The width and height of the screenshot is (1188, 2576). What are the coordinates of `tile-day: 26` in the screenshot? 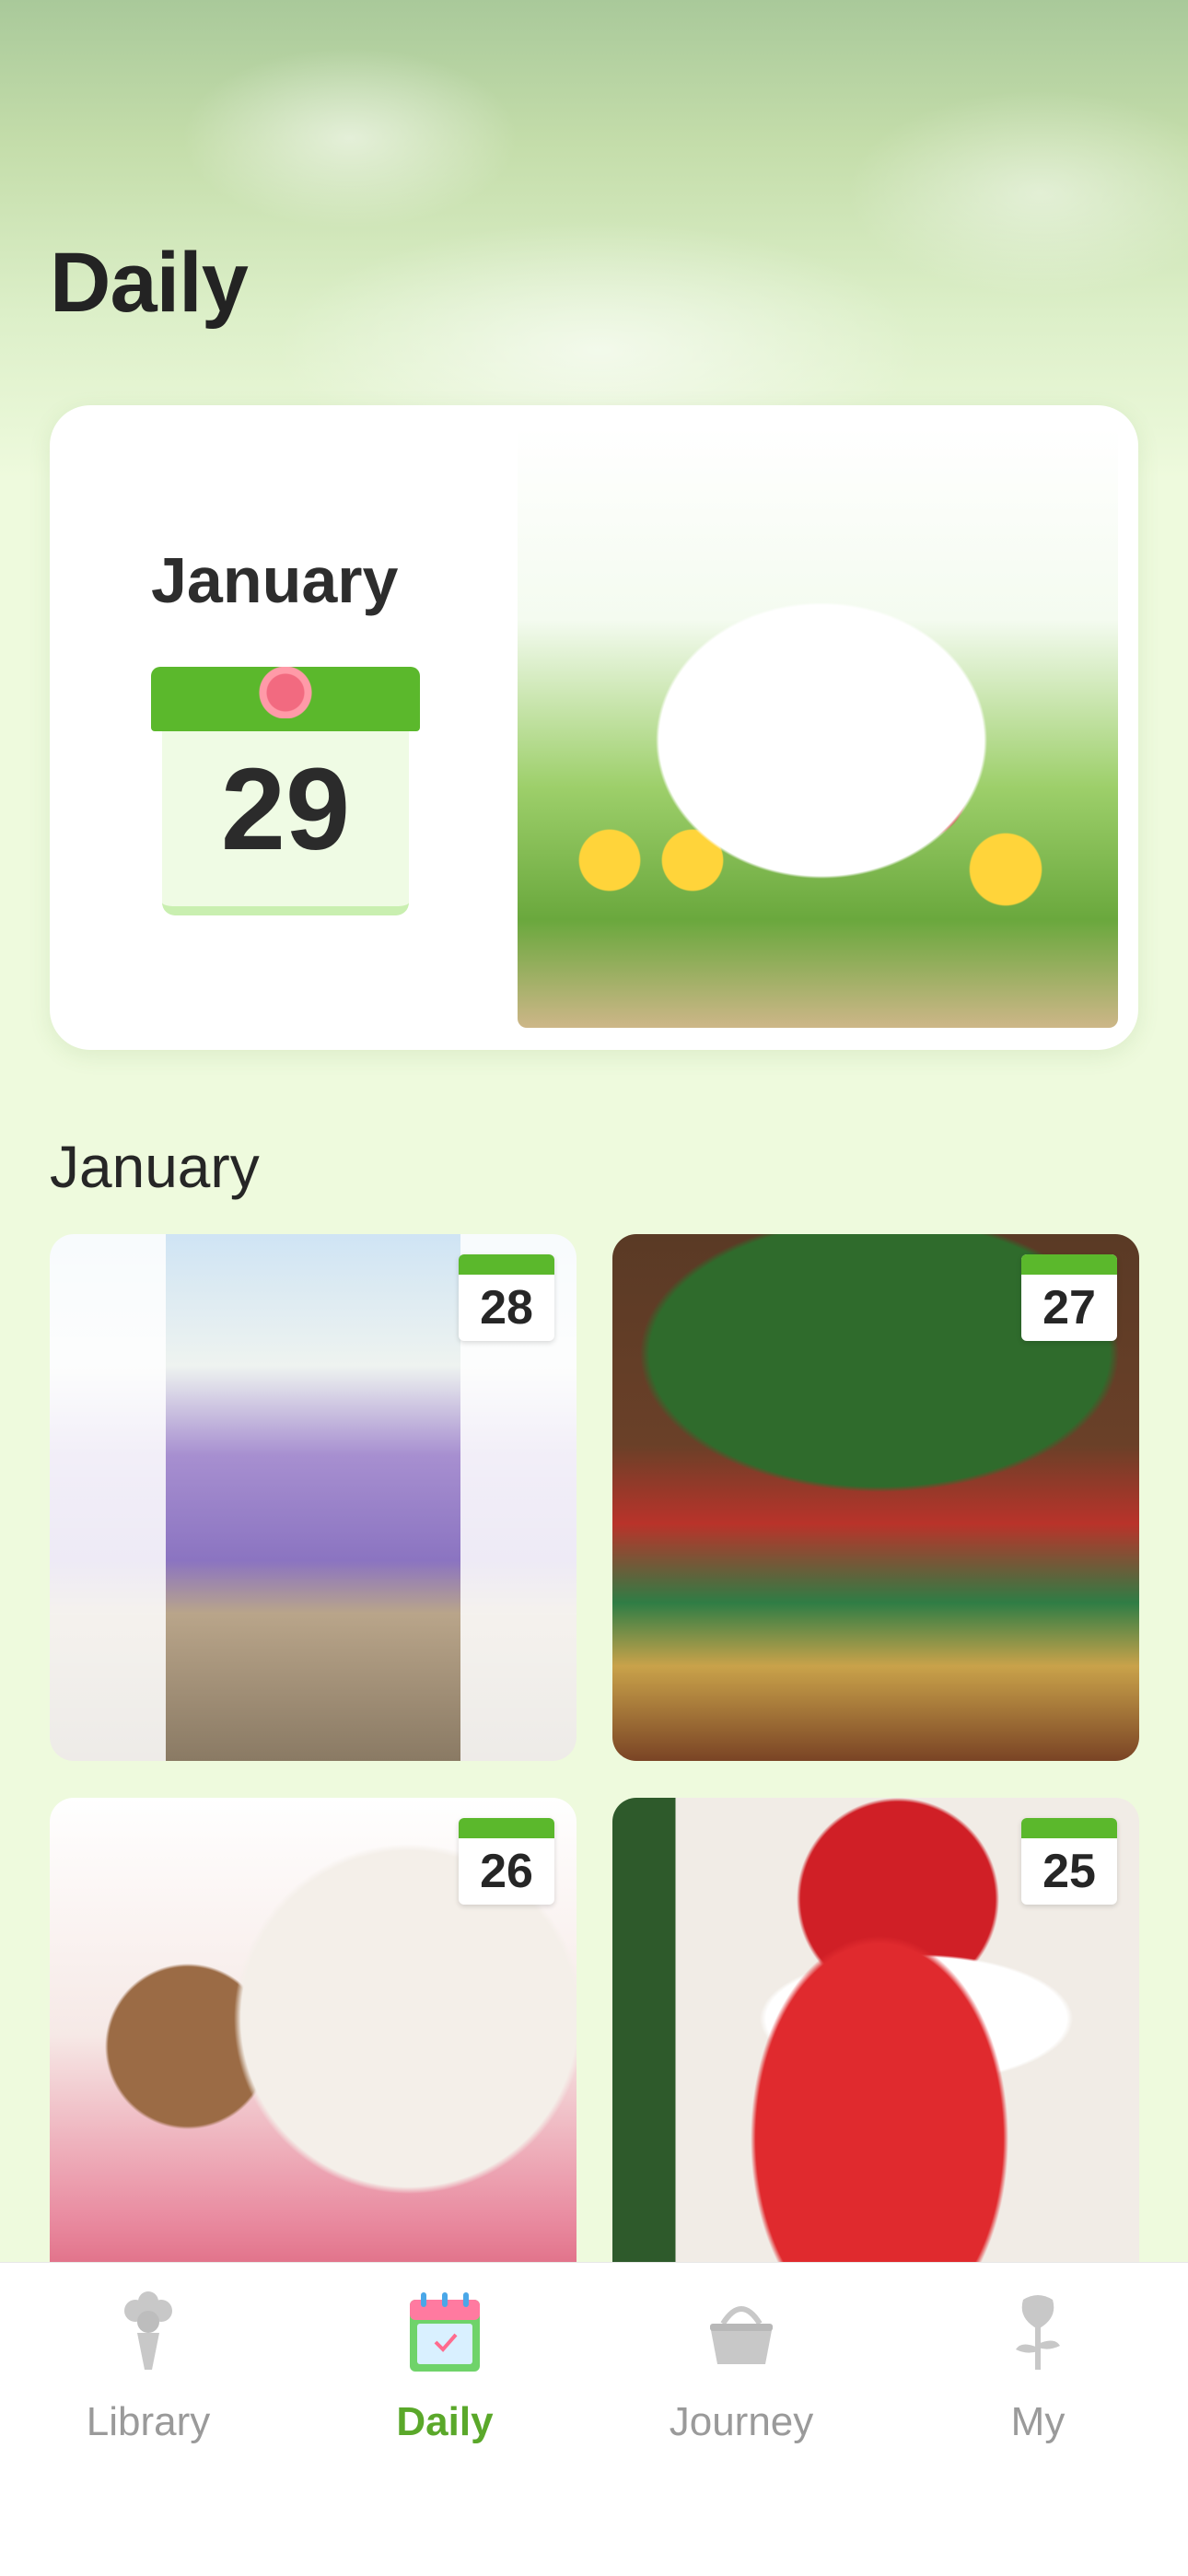 It's located at (507, 1871).